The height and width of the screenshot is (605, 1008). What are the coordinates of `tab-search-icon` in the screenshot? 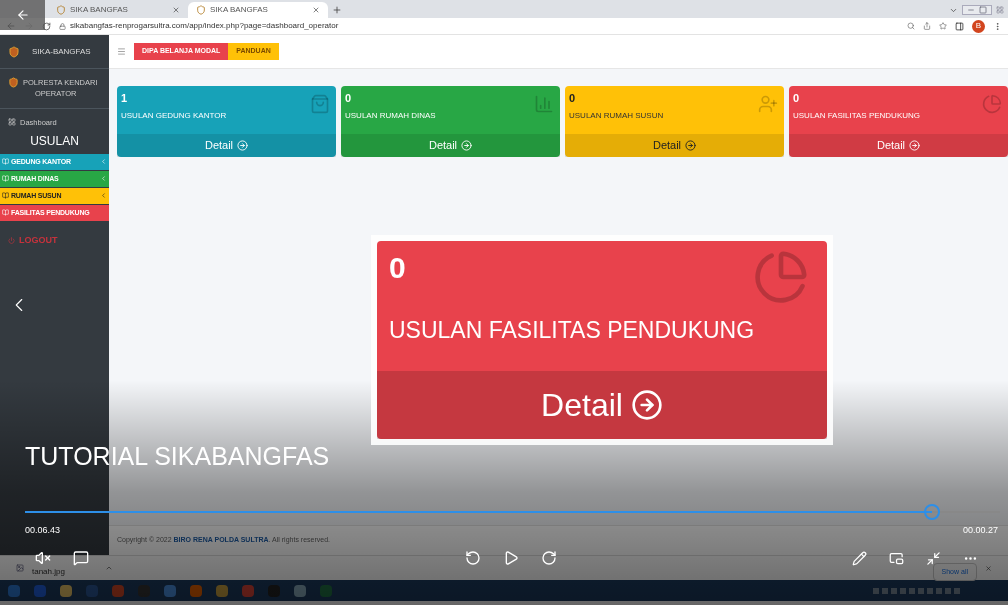 It's located at (953, 10).